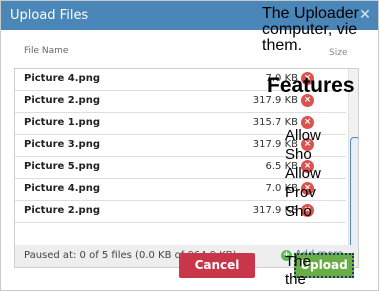  I want to click on column-header-size: Size, so click(338, 53).